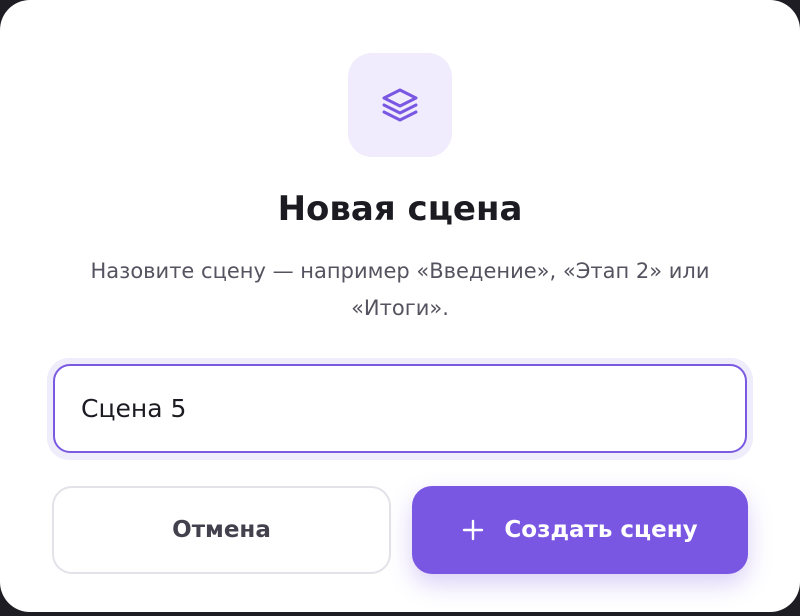 This screenshot has height=616, width=800. I want to click on create-scene-button-label: Создать сцену, so click(601, 530).